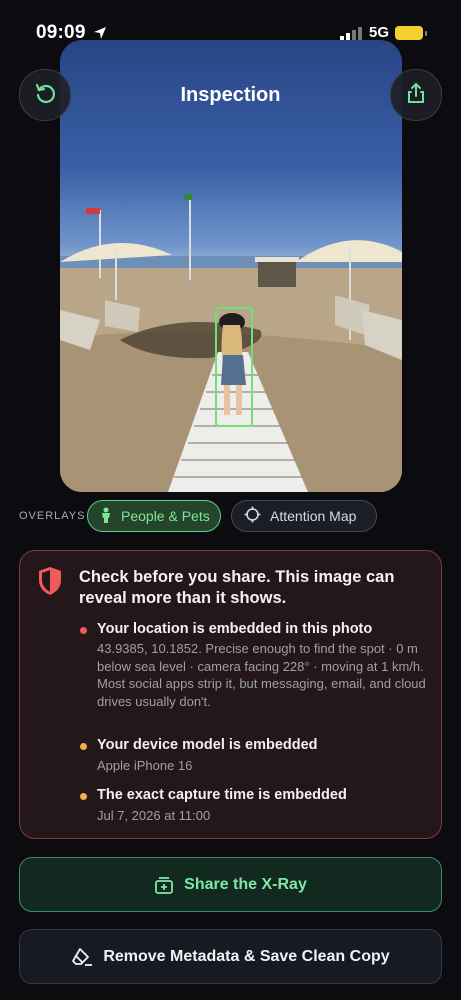 Image resolution: width=461 pixels, height=1000 pixels. Describe the element at coordinates (83, 630) in the screenshot. I see `location-risk-dot` at that location.